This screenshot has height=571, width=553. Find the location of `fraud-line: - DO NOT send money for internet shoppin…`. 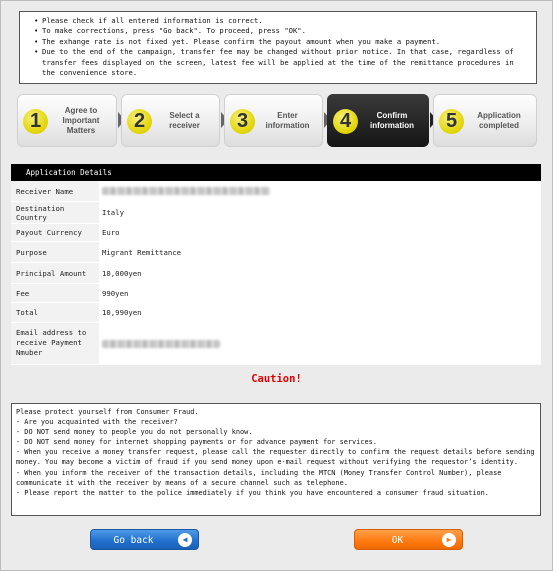

fraud-line: - DO NOT send money for internet shoppin… is located at coordinates (196, 442).